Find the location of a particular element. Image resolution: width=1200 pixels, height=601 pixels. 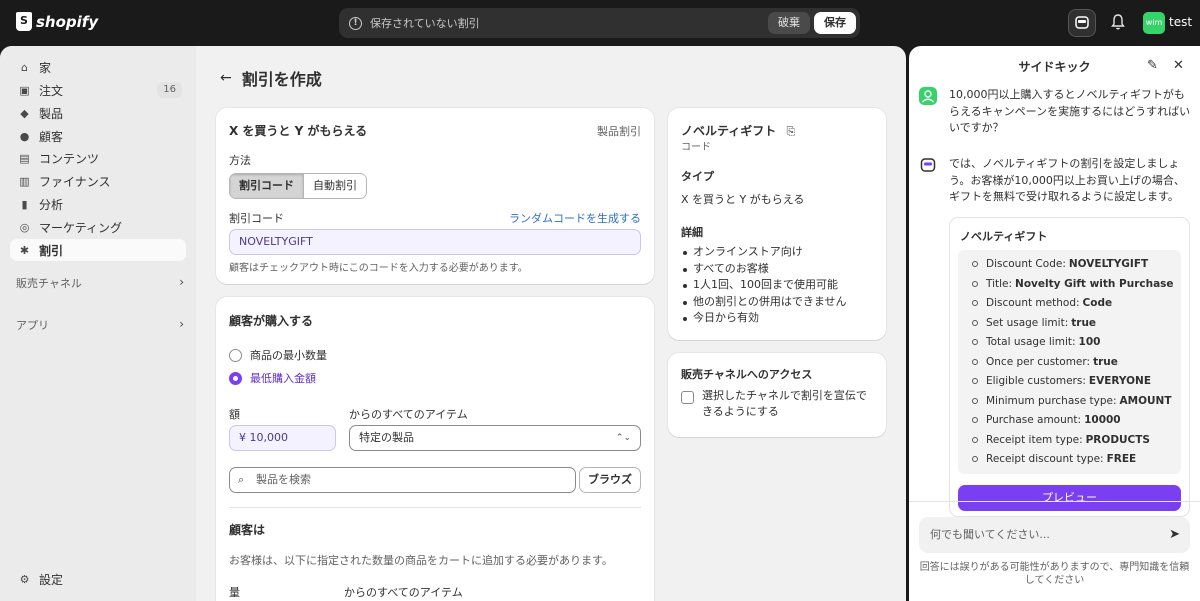

detail-item: オンラインストア向け is located at coordinates (764, 252).